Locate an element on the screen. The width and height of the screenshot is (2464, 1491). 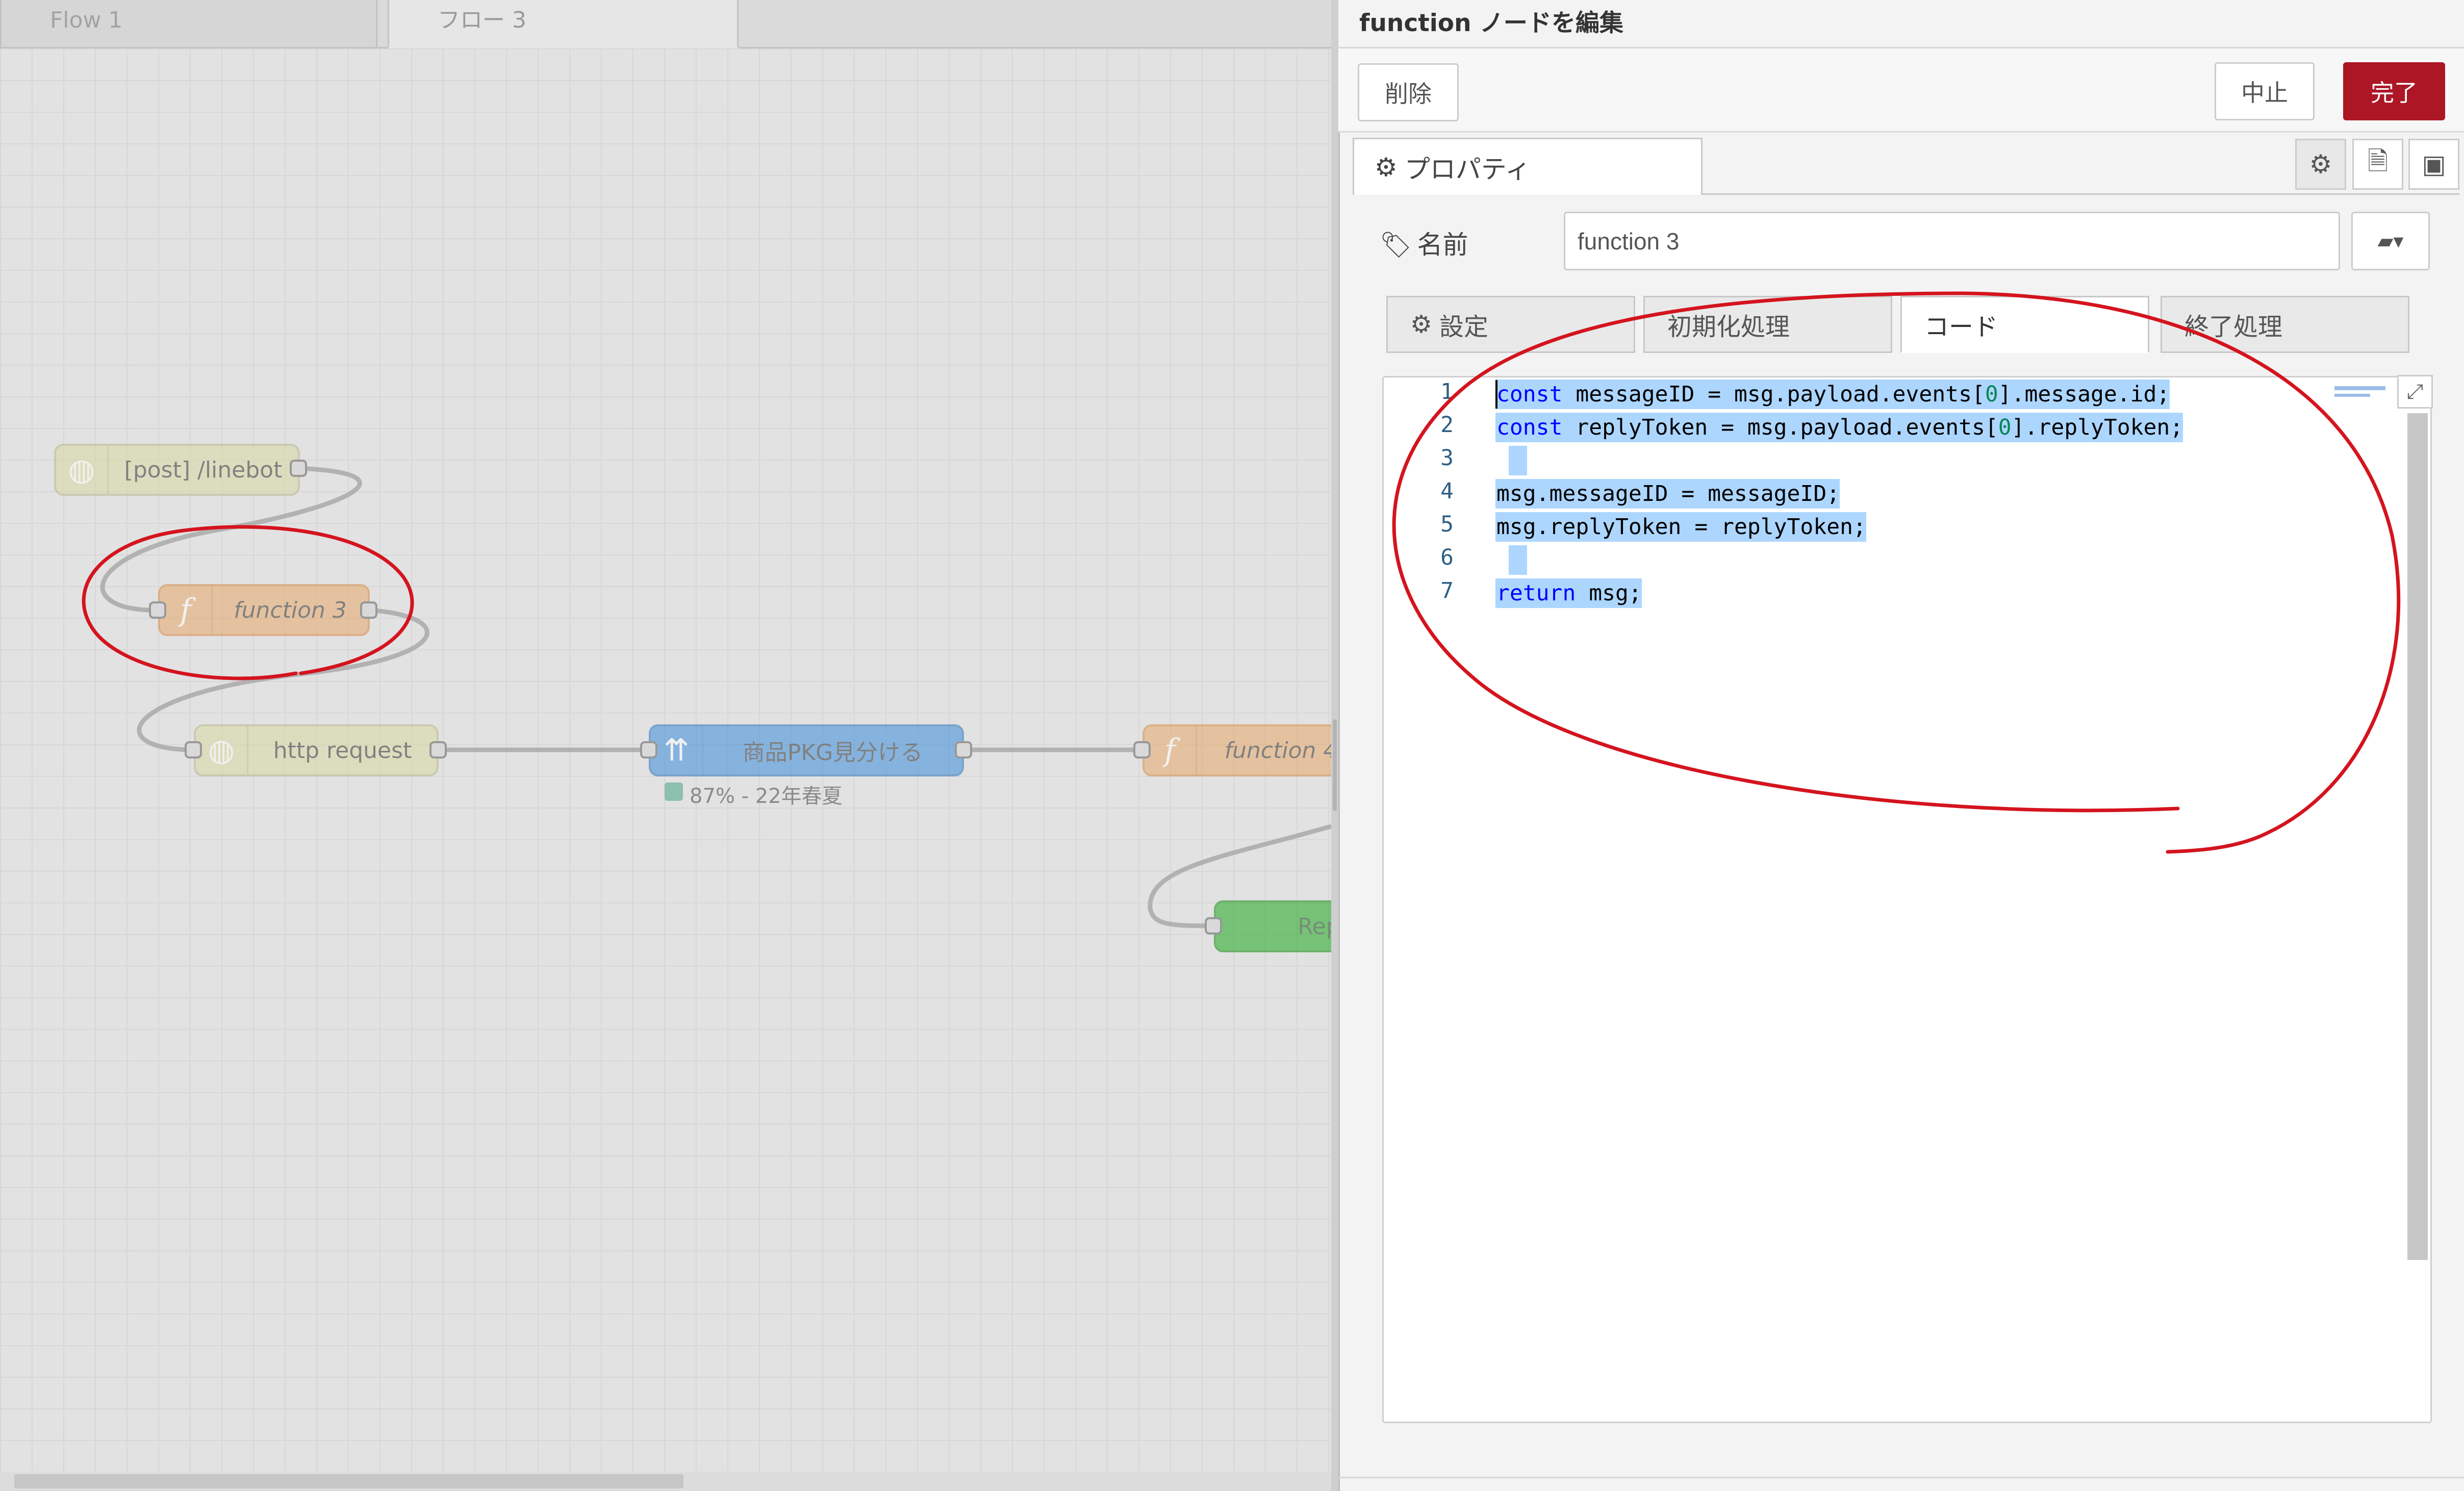
panel-footer-divider is located at coordinates (1901, 1477).